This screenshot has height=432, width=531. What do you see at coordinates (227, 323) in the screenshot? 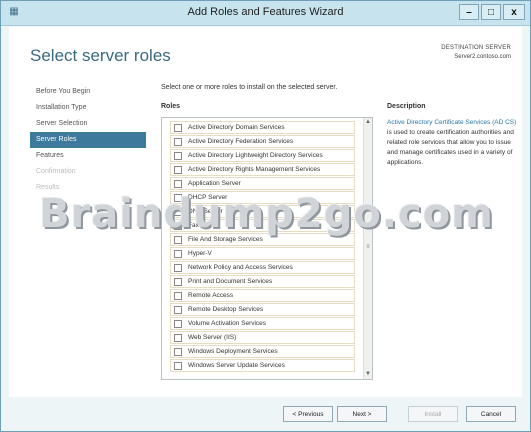
I see `role-label: Volume Activation Services` at bounding box center [227, 323].